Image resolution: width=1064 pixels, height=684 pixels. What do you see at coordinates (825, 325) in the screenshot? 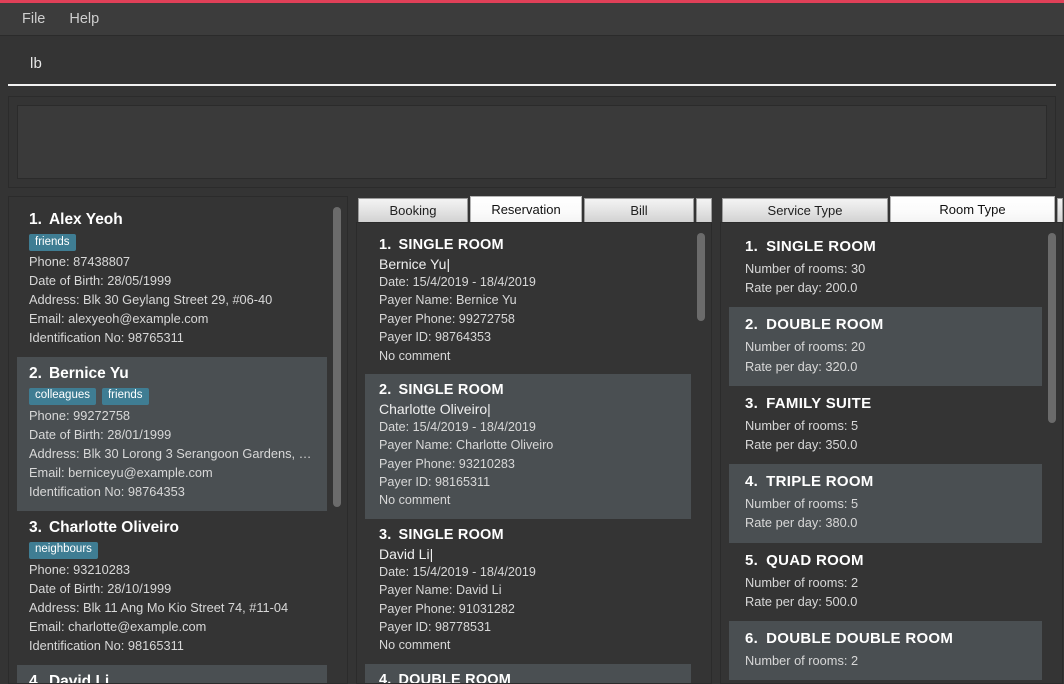
I see `room-type-name: DOUBLE ROOM` at bounding box center [825, 325].